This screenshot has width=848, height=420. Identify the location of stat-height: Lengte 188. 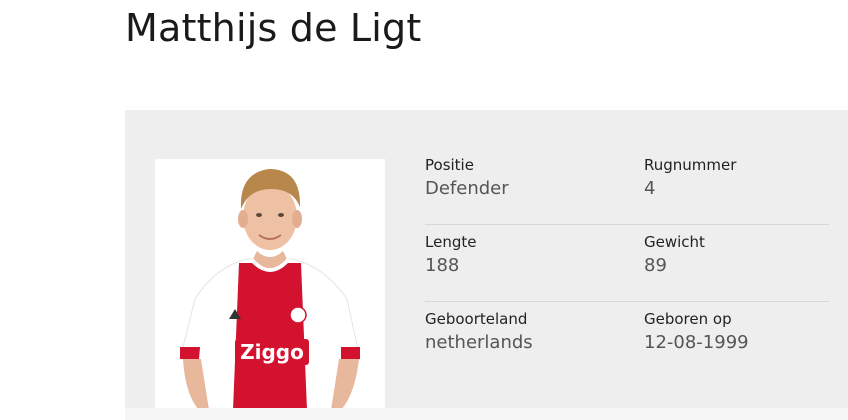
(450, 255).